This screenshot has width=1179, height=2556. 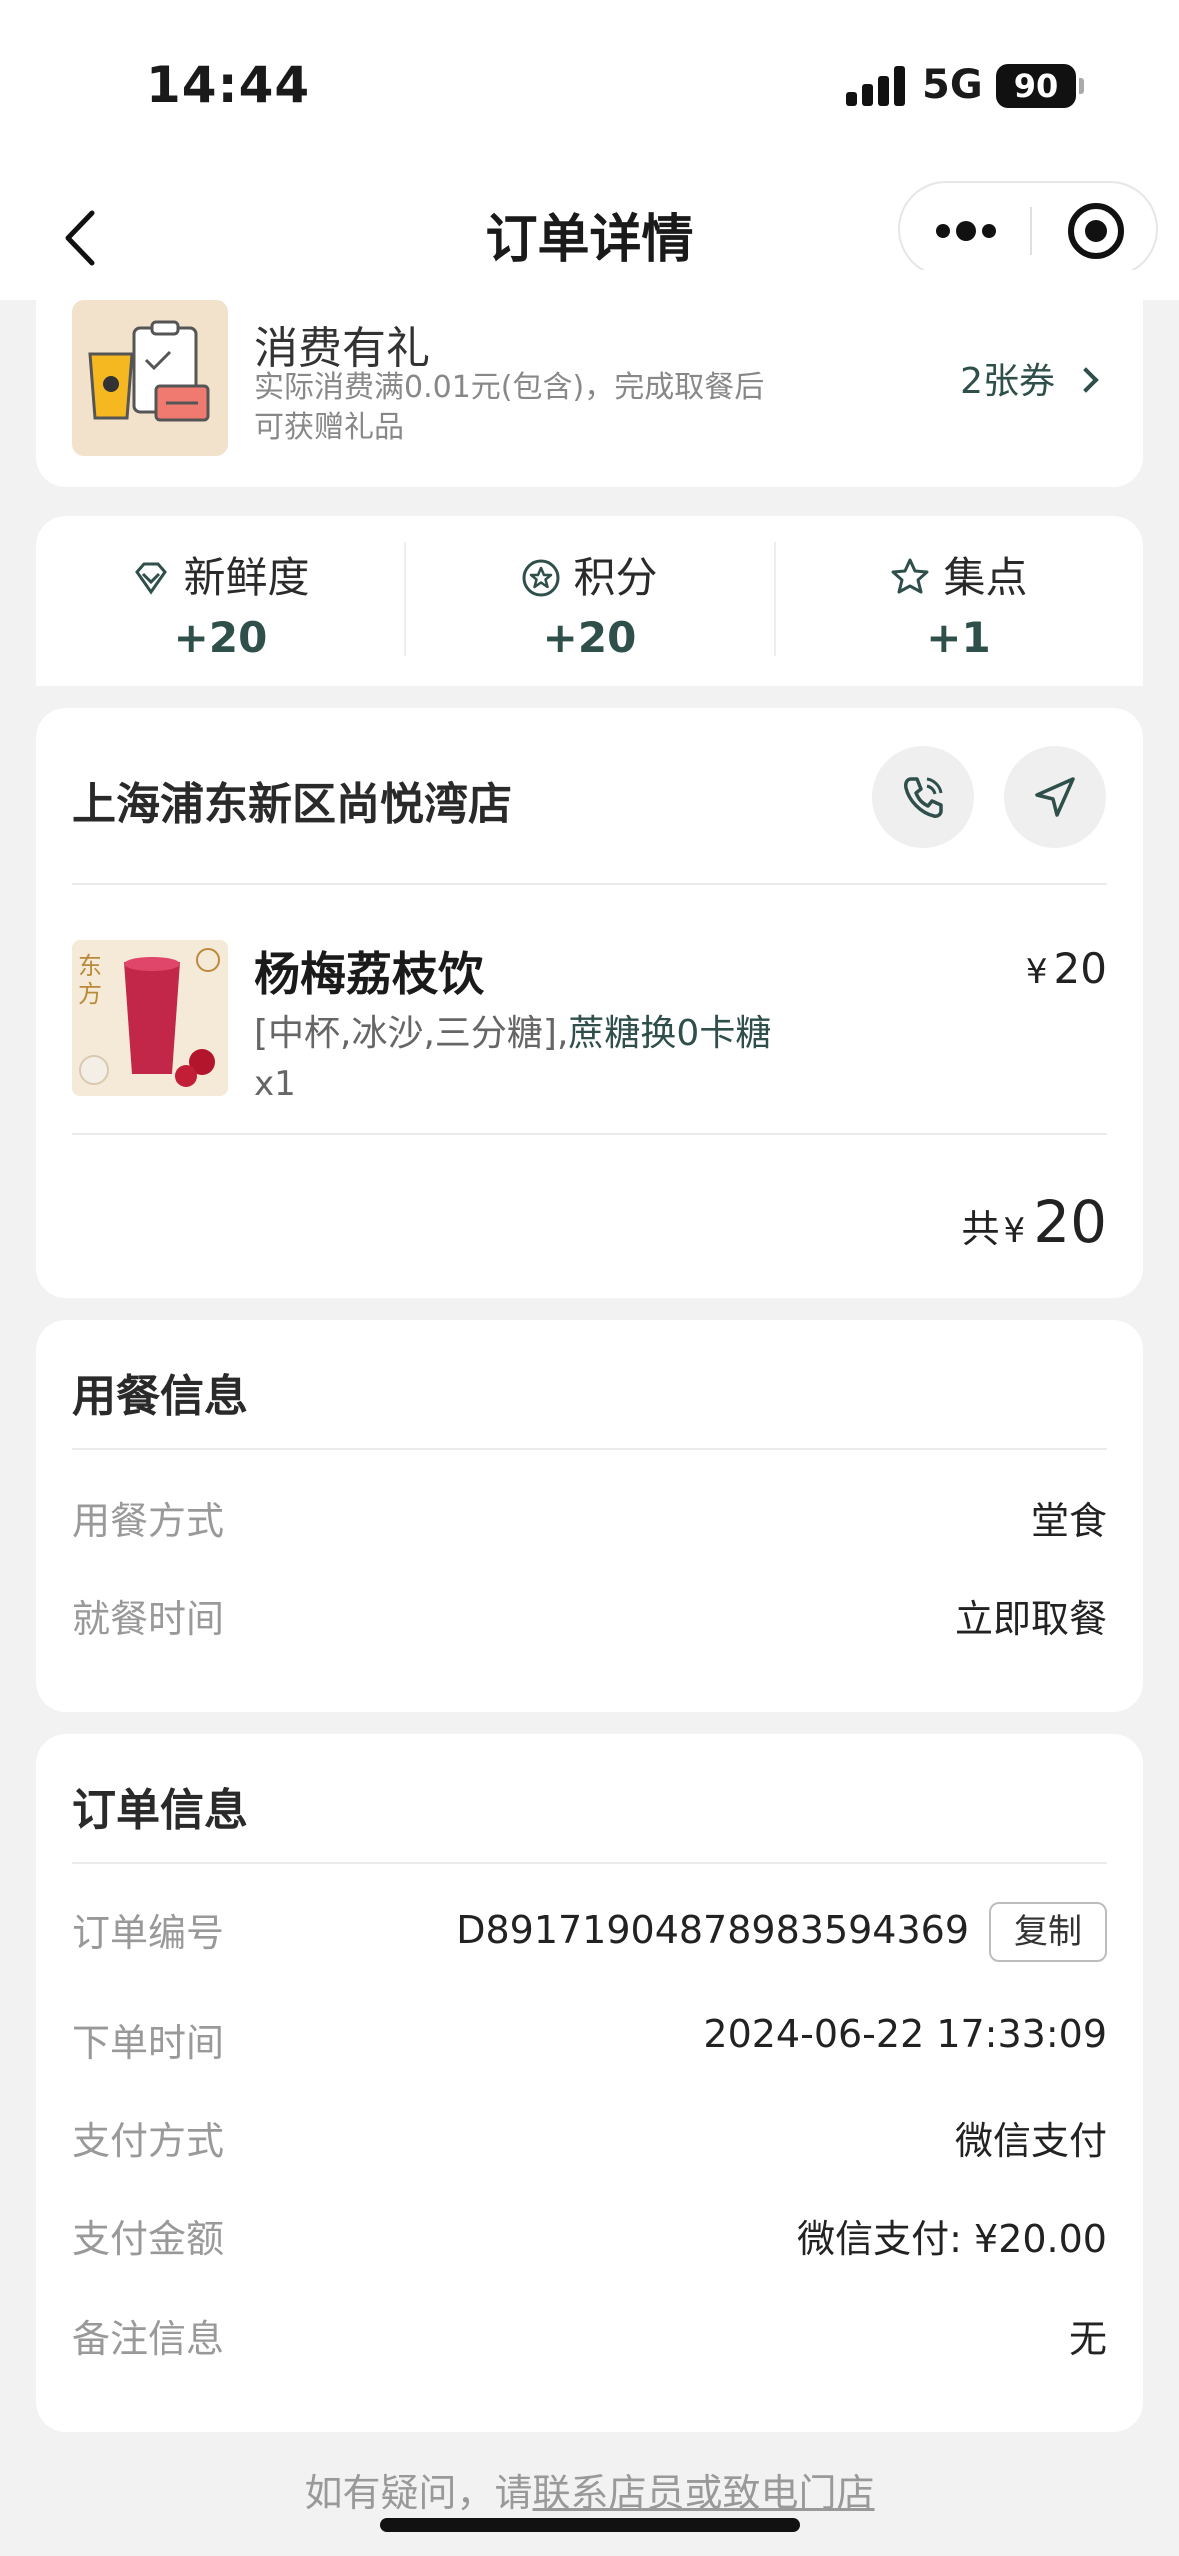 I want to click on stat-label: 积分, so click(x=615, y=577).